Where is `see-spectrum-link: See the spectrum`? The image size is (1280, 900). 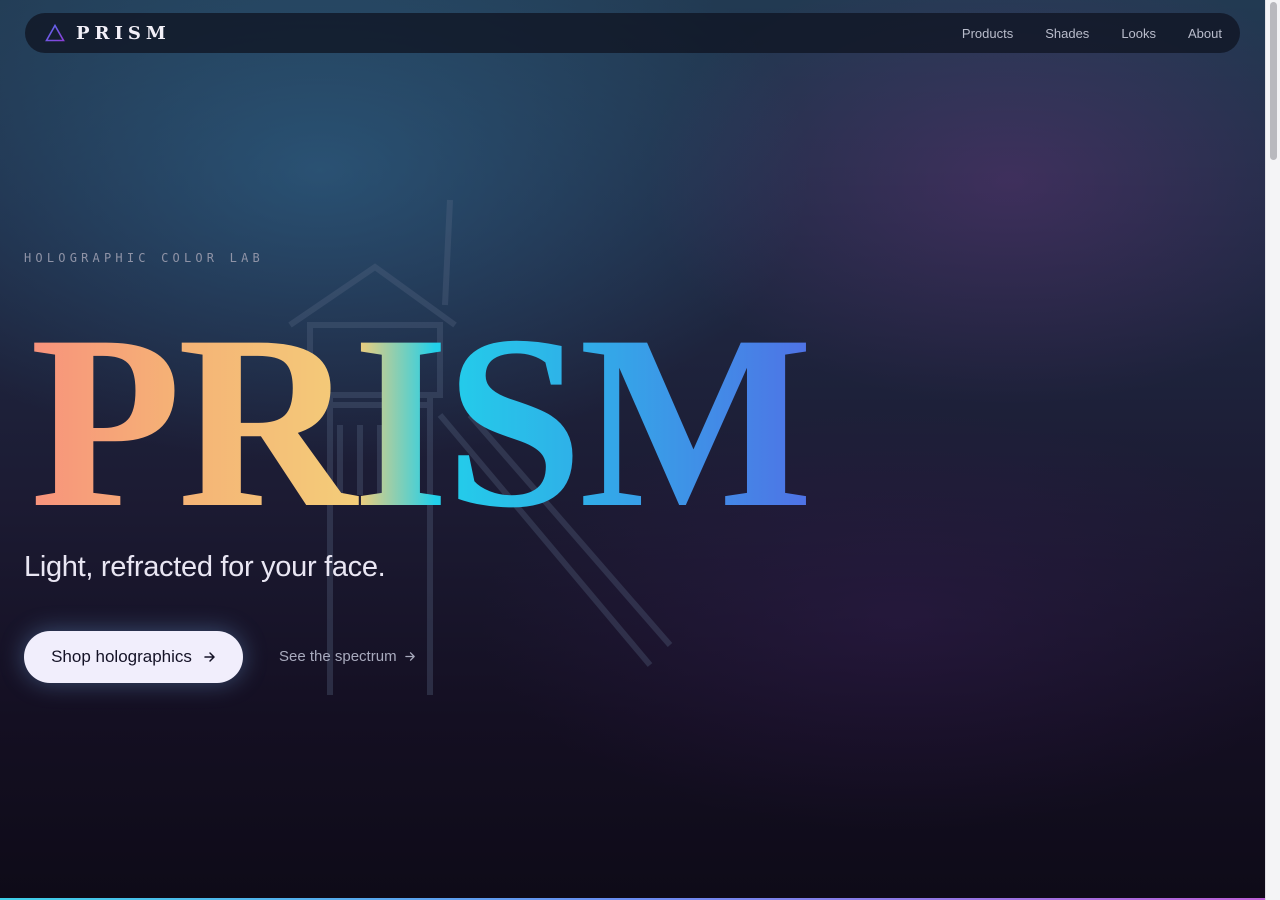 see-spectrum-link: See the spectrum is located at coordinates (347, 656).